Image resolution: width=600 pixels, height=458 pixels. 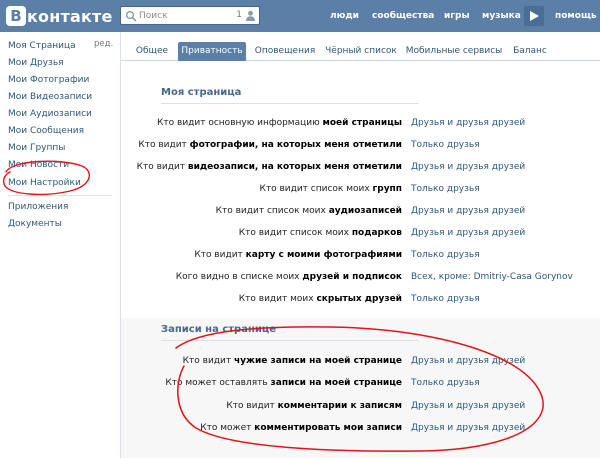 I want to click on nav-games: игры, so click(x=457, y=16).